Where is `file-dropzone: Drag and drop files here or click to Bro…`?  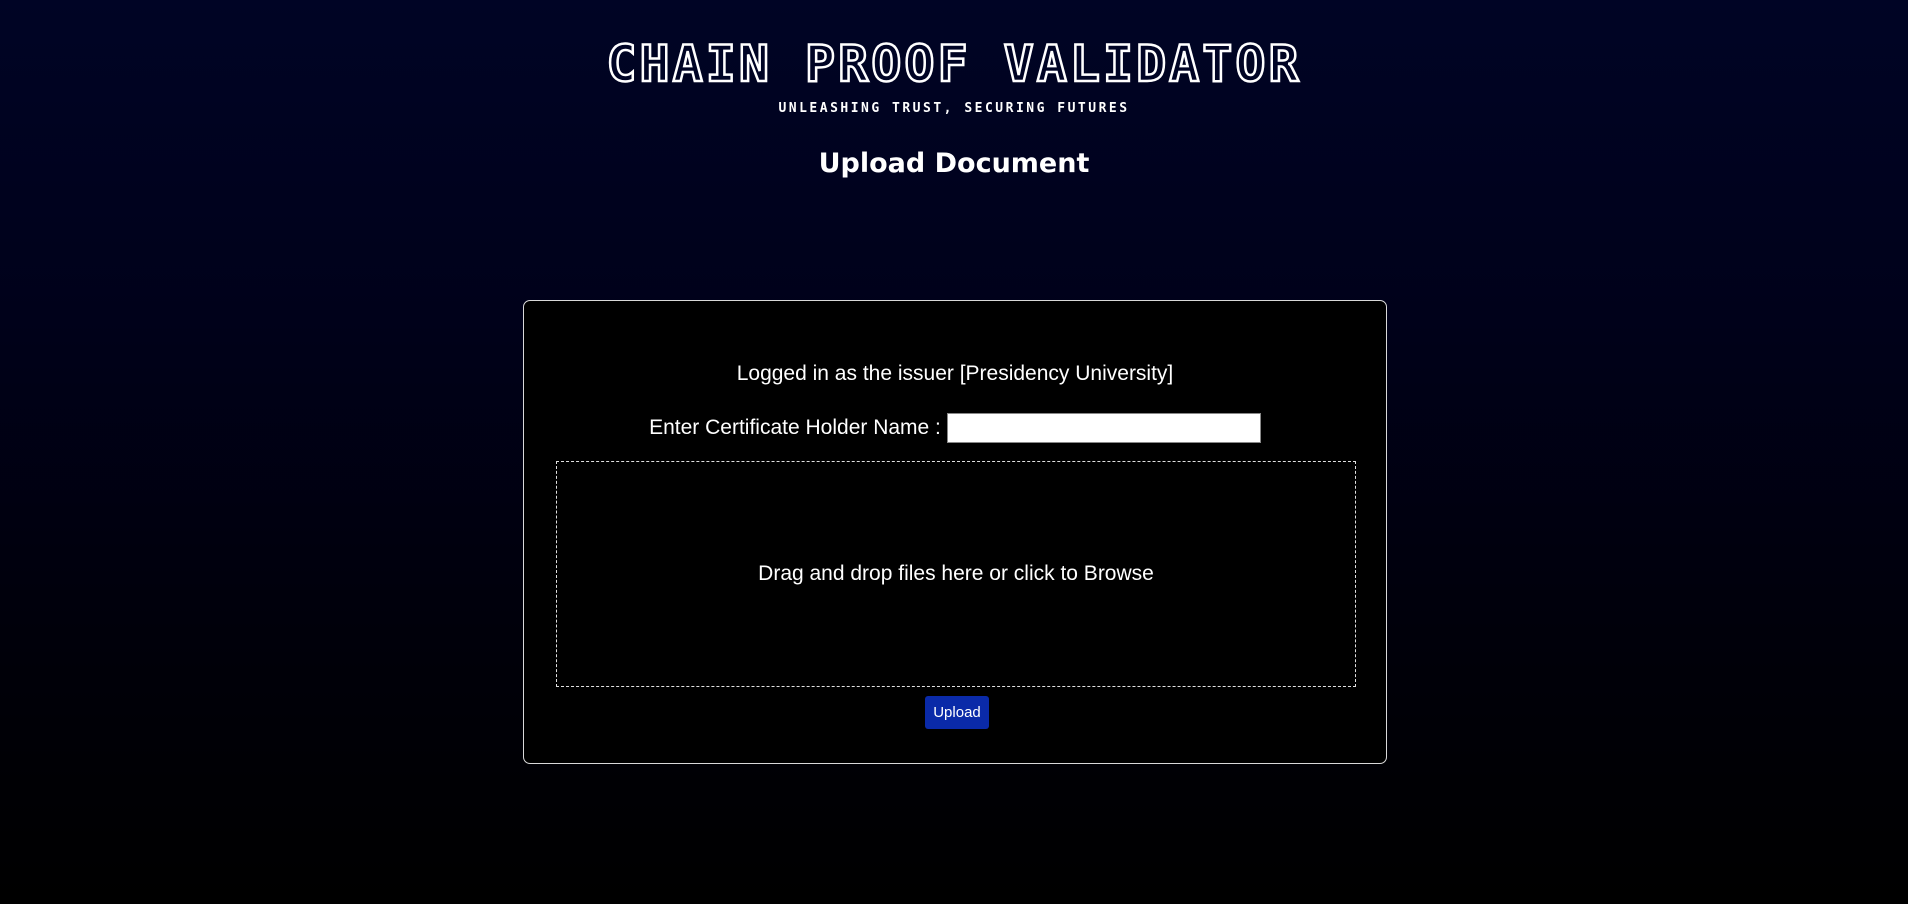
file-dropzone: Drag and drop files here or click to Bro… is located at coordinates (956, 574).